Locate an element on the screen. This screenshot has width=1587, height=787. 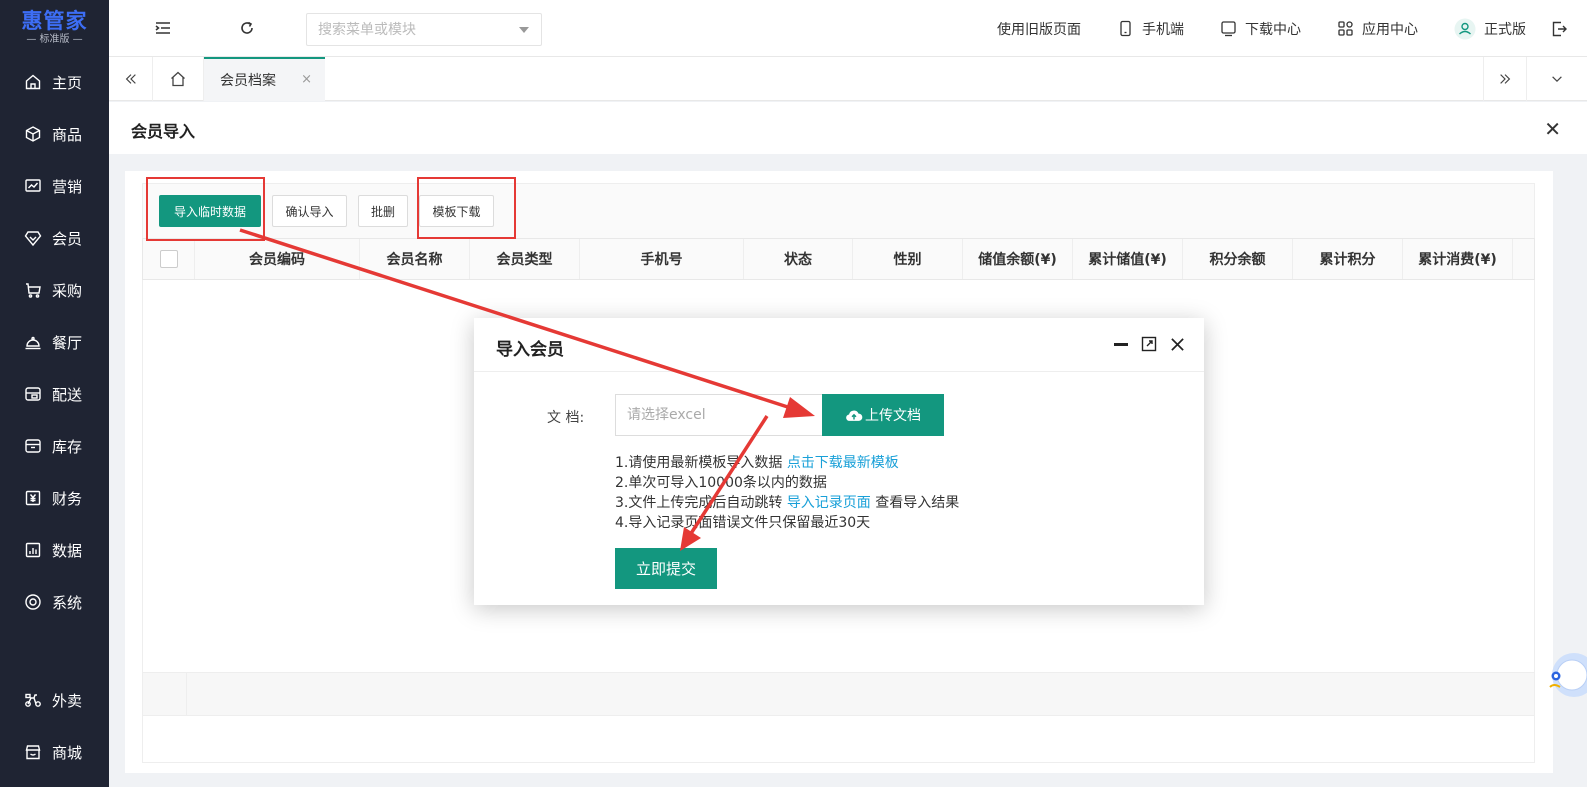
phone-icon is located at coordinates (1125, 28).